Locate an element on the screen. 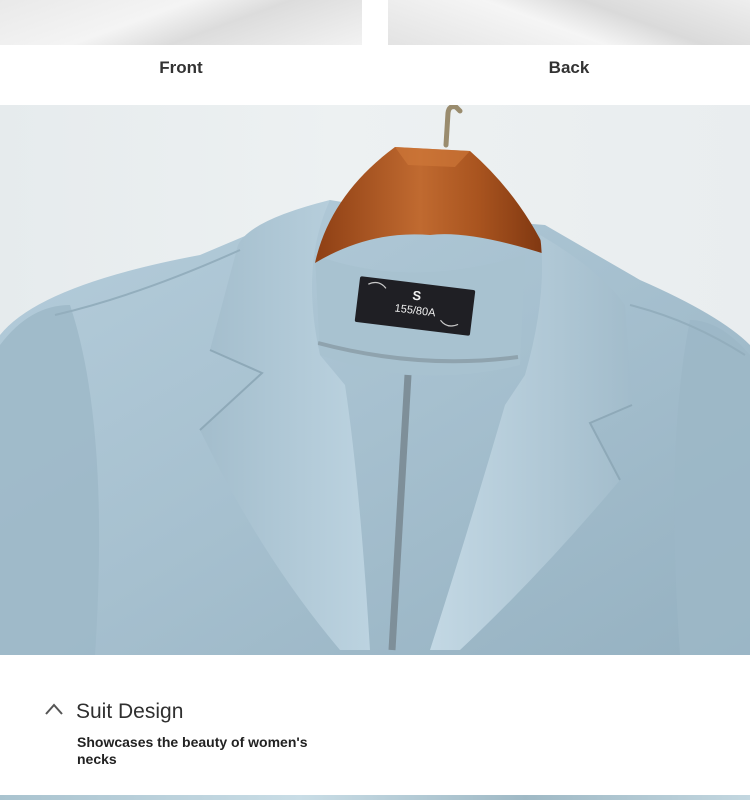  front-view-image is located at coordinates (181, 22).